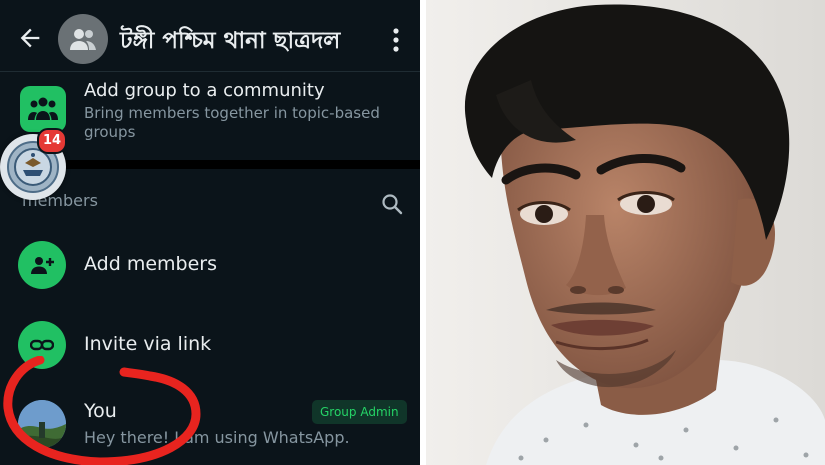 Image resolution: width=825 pixels, height=465 pixels. I want to click on group-people-icon, so click(83, 39).